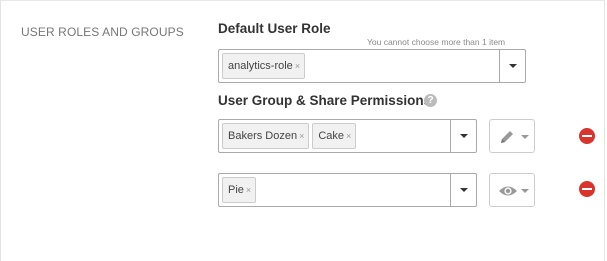 This screenshot has width=607, height=261. What do you see at coordinates (263, 136) in the screenshot?
I see `chip-label: Bakers Dozen` at bounding box center [263, 136].